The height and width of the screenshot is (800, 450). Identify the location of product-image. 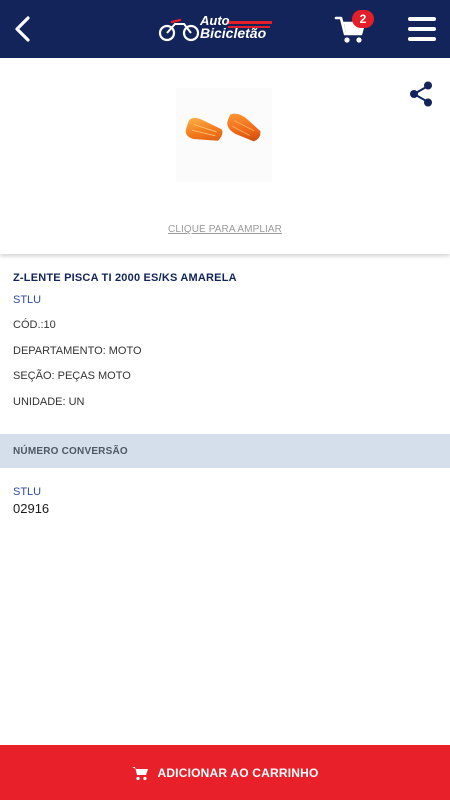
(224, 135).